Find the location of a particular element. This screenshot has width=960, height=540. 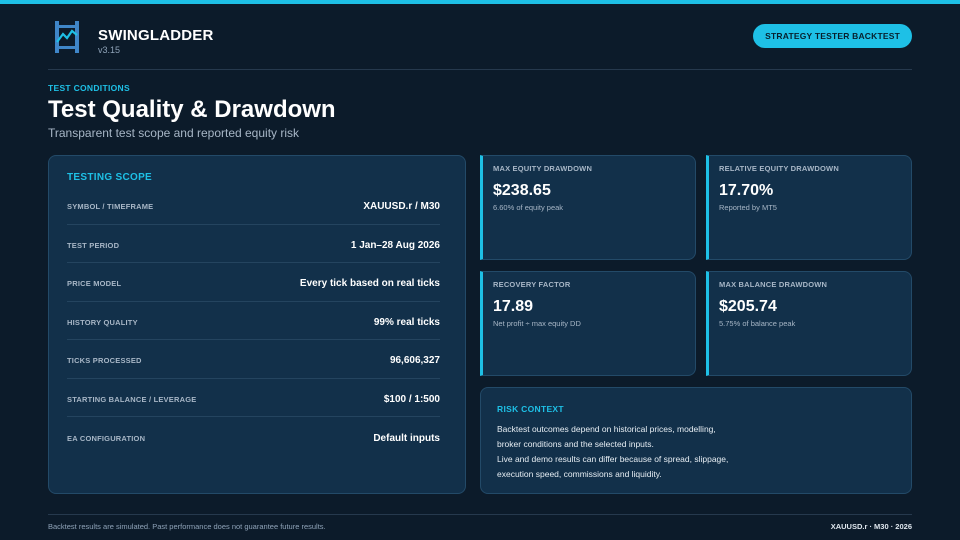

metric-label: RECOVERY FACTOR is located at coordinates (532, 284).